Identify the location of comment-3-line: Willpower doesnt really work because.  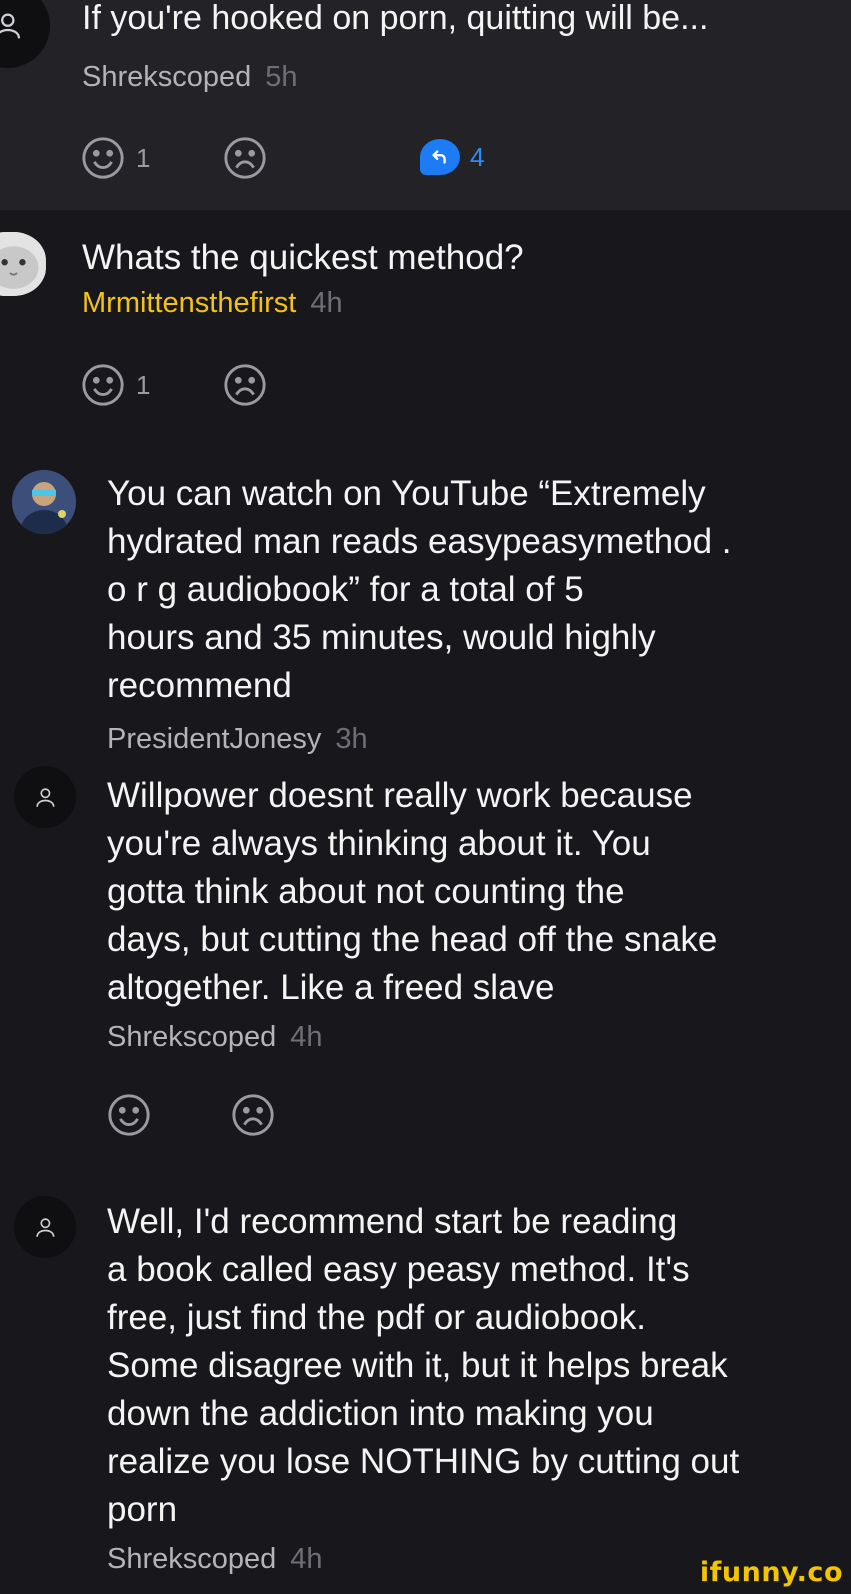
(400, 795).